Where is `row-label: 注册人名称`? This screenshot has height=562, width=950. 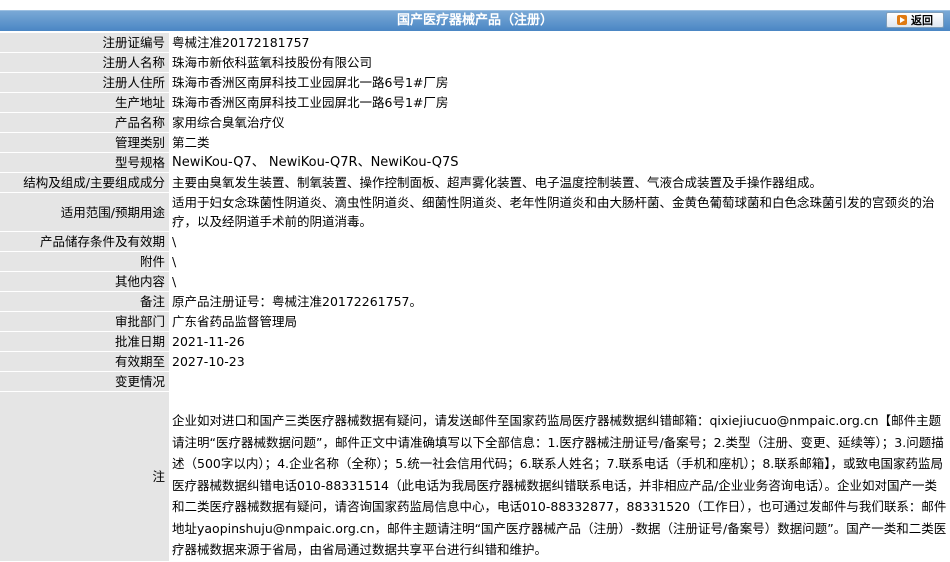
row-label: 注册人名称 is located at coordinates (84, 62).